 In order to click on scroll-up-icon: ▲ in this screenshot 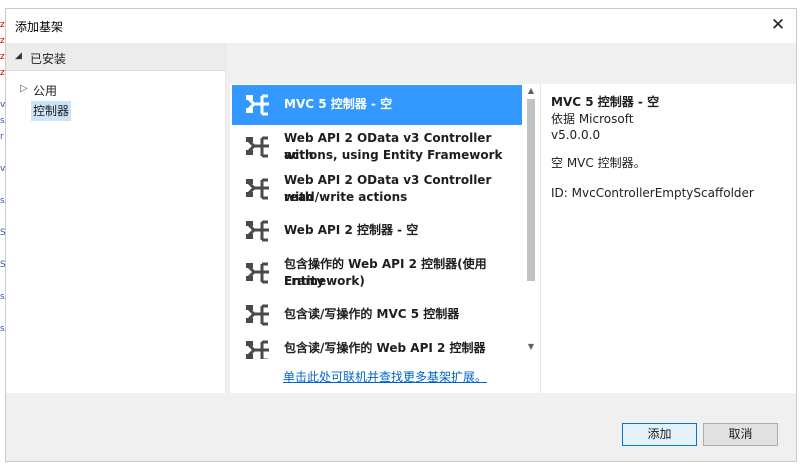, I will do `click(531, 91)`.